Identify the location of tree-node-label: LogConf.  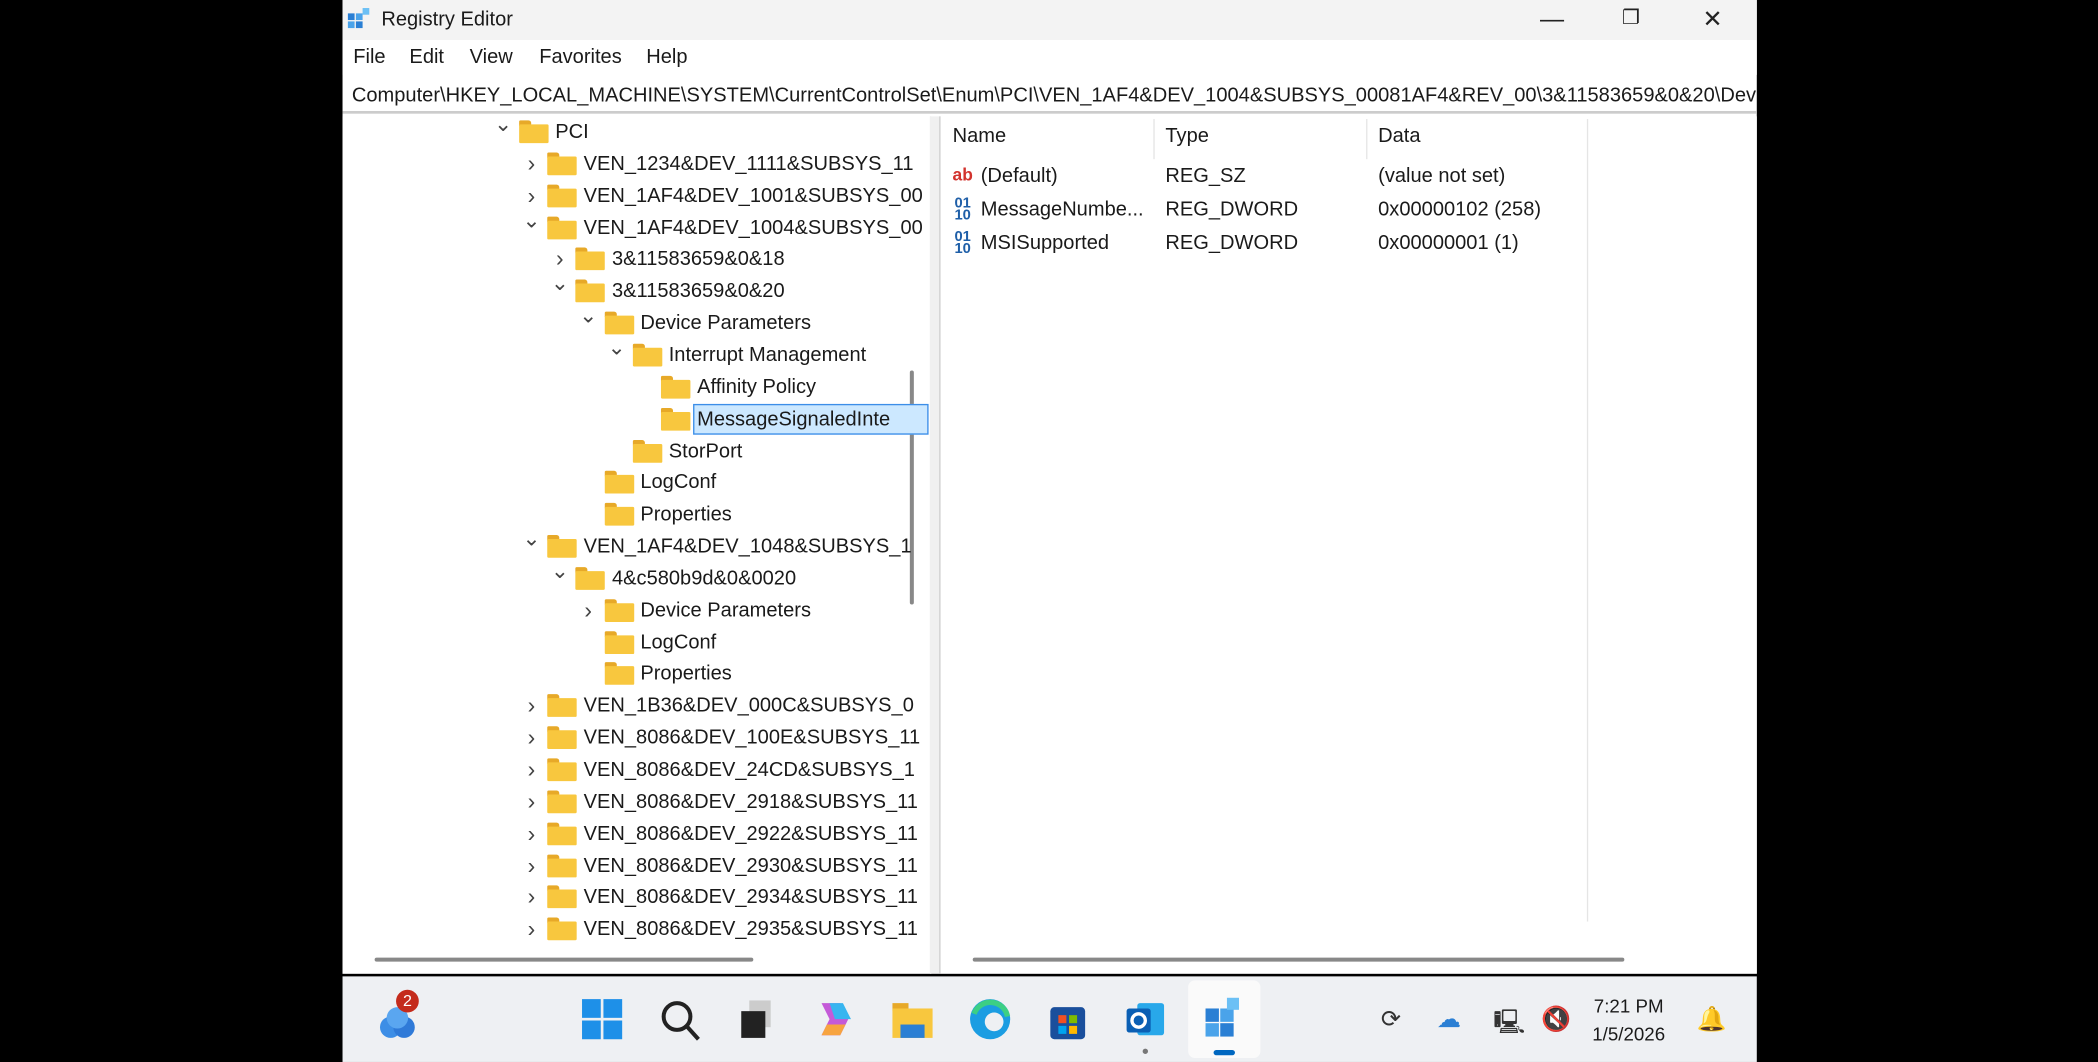
(678, 482).